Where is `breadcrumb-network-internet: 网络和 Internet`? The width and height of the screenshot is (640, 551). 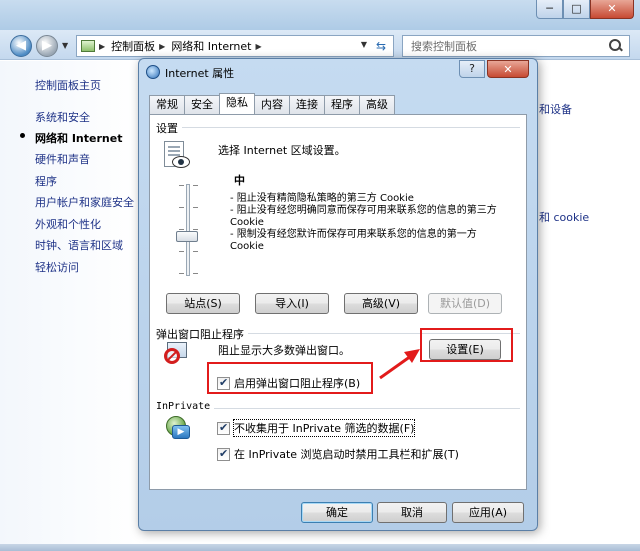
breadcrumb-network-internet: 网络和 Internet is located at coordinates (211, 46).